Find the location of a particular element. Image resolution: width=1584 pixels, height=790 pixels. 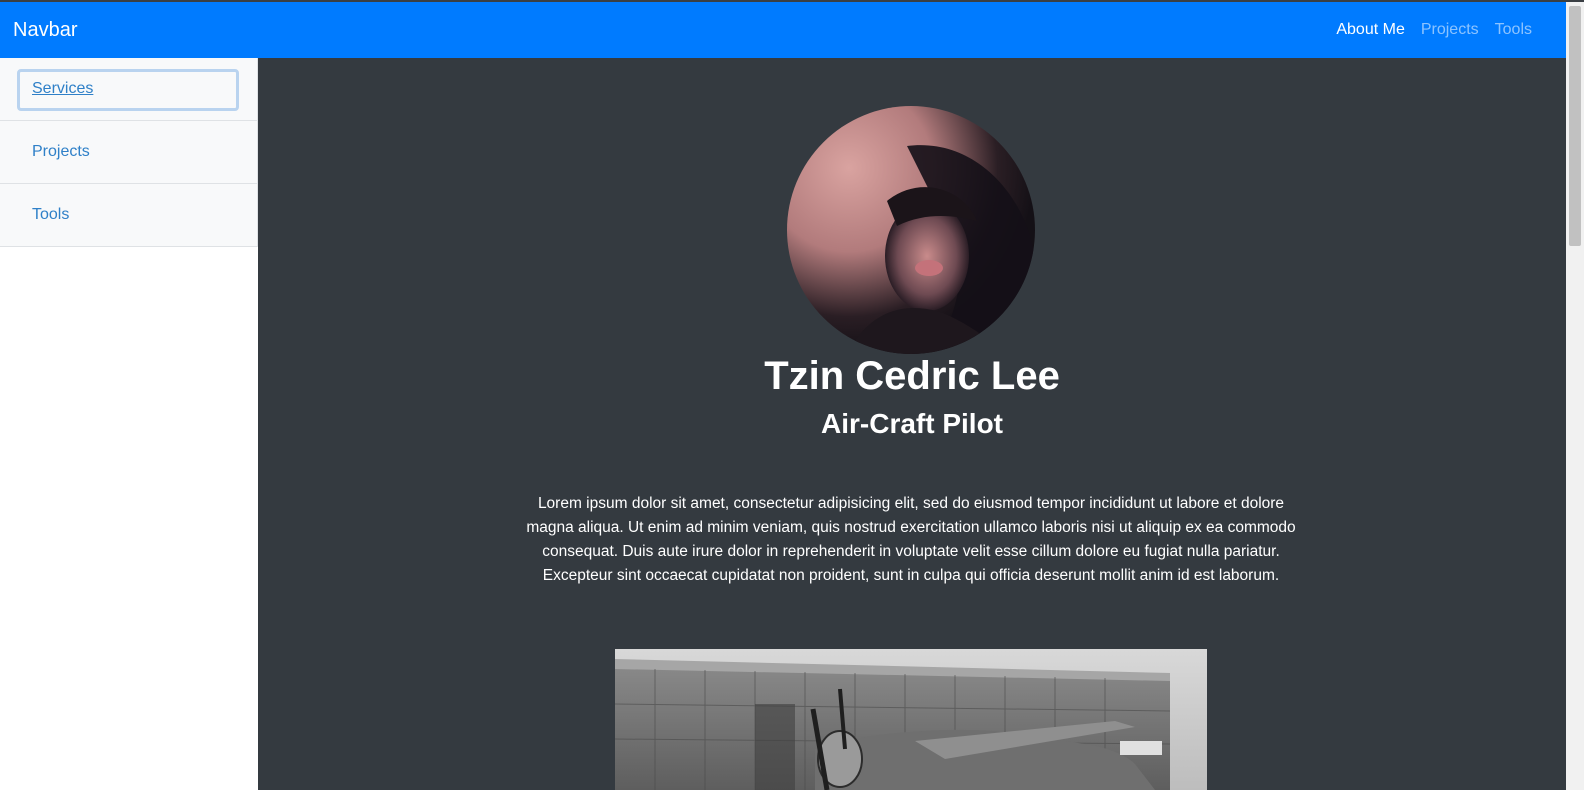

aircraft-photo is located at coordinates (911, 719).